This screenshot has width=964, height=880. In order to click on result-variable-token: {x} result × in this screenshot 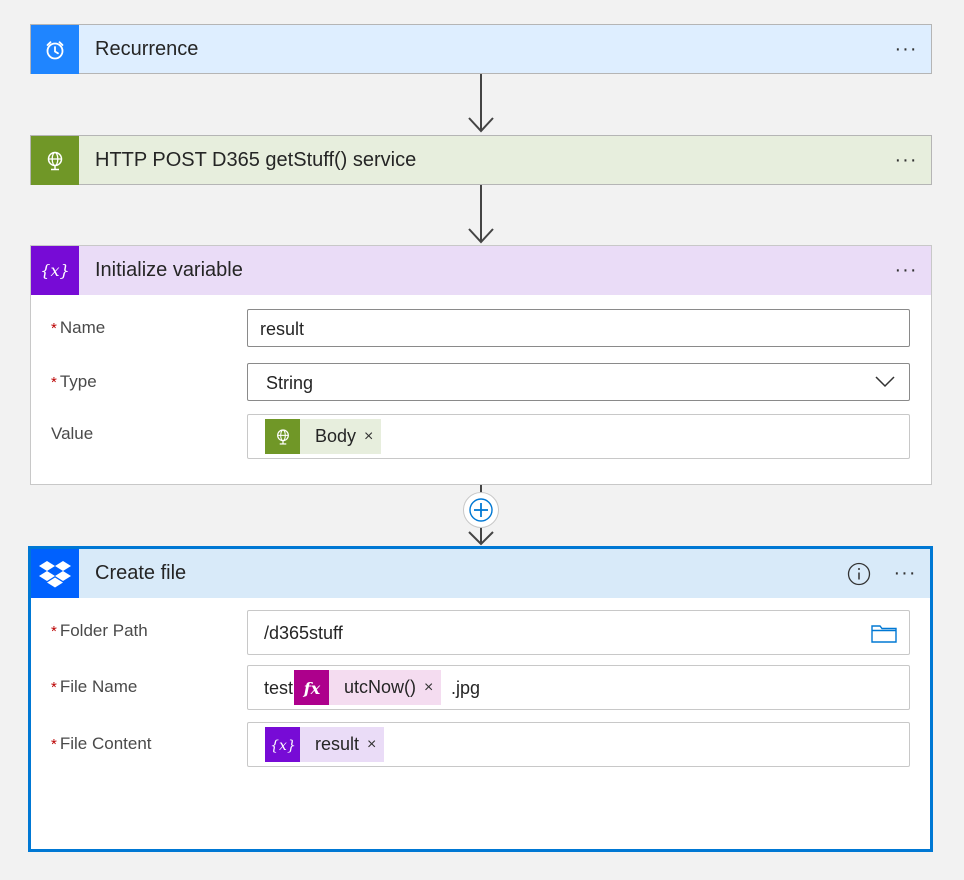, I will do `click(325, 744)`.